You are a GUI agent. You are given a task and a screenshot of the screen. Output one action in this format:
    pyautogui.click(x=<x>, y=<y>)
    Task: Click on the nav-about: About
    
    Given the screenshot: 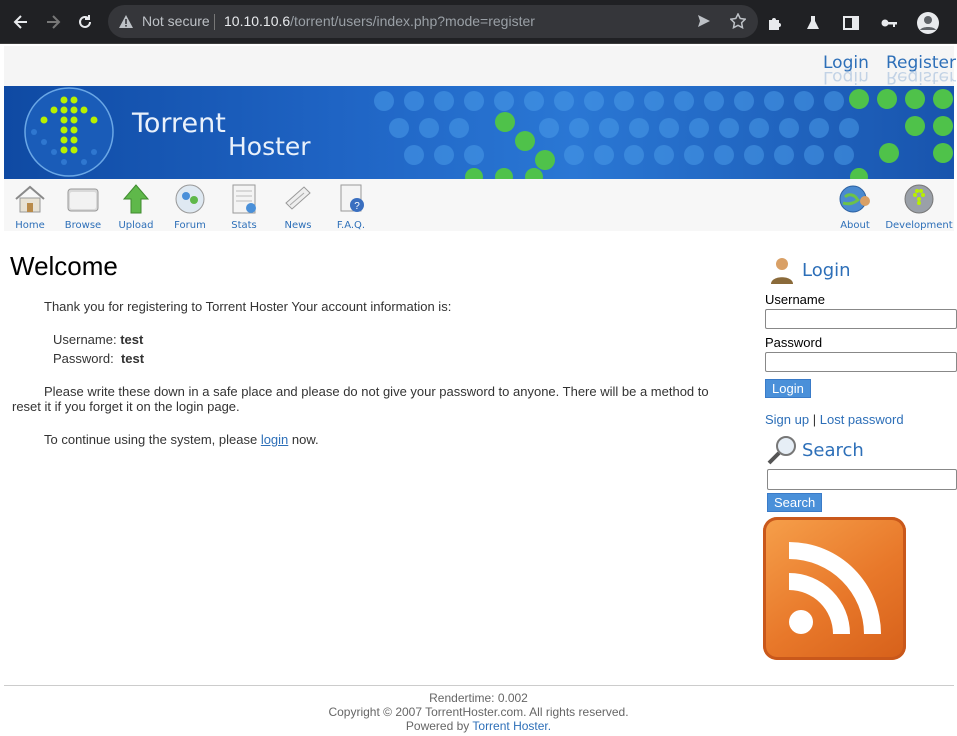 What is the action you would take?
    pyautogui.click(x=855, y=207)
    